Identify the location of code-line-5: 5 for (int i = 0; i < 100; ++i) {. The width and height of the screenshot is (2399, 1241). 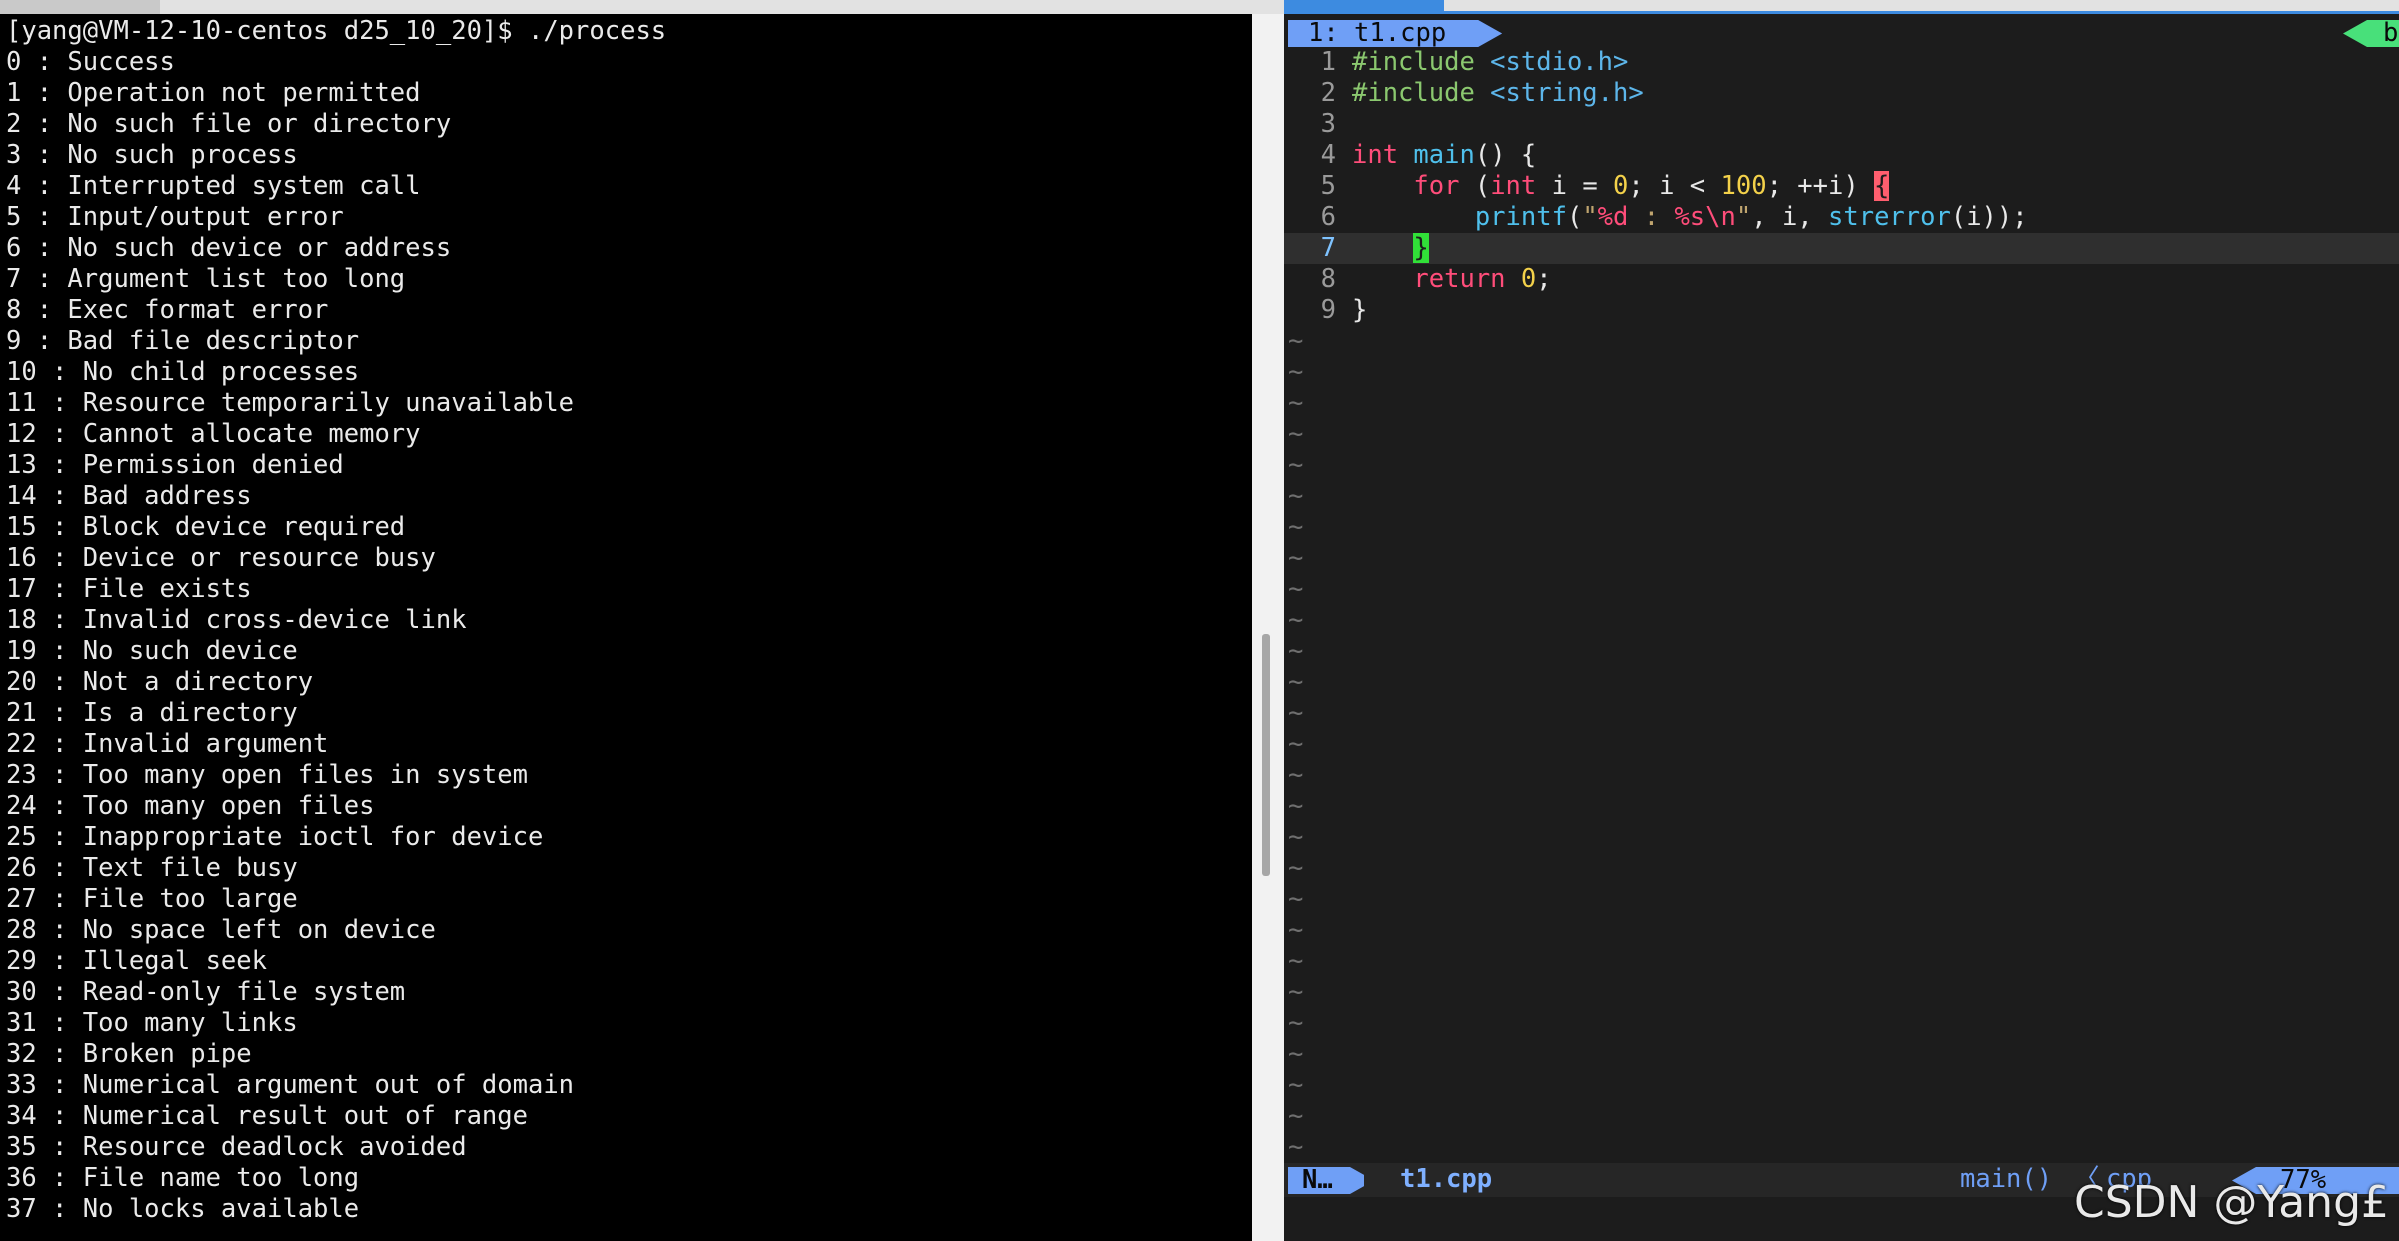
(1841, 186).